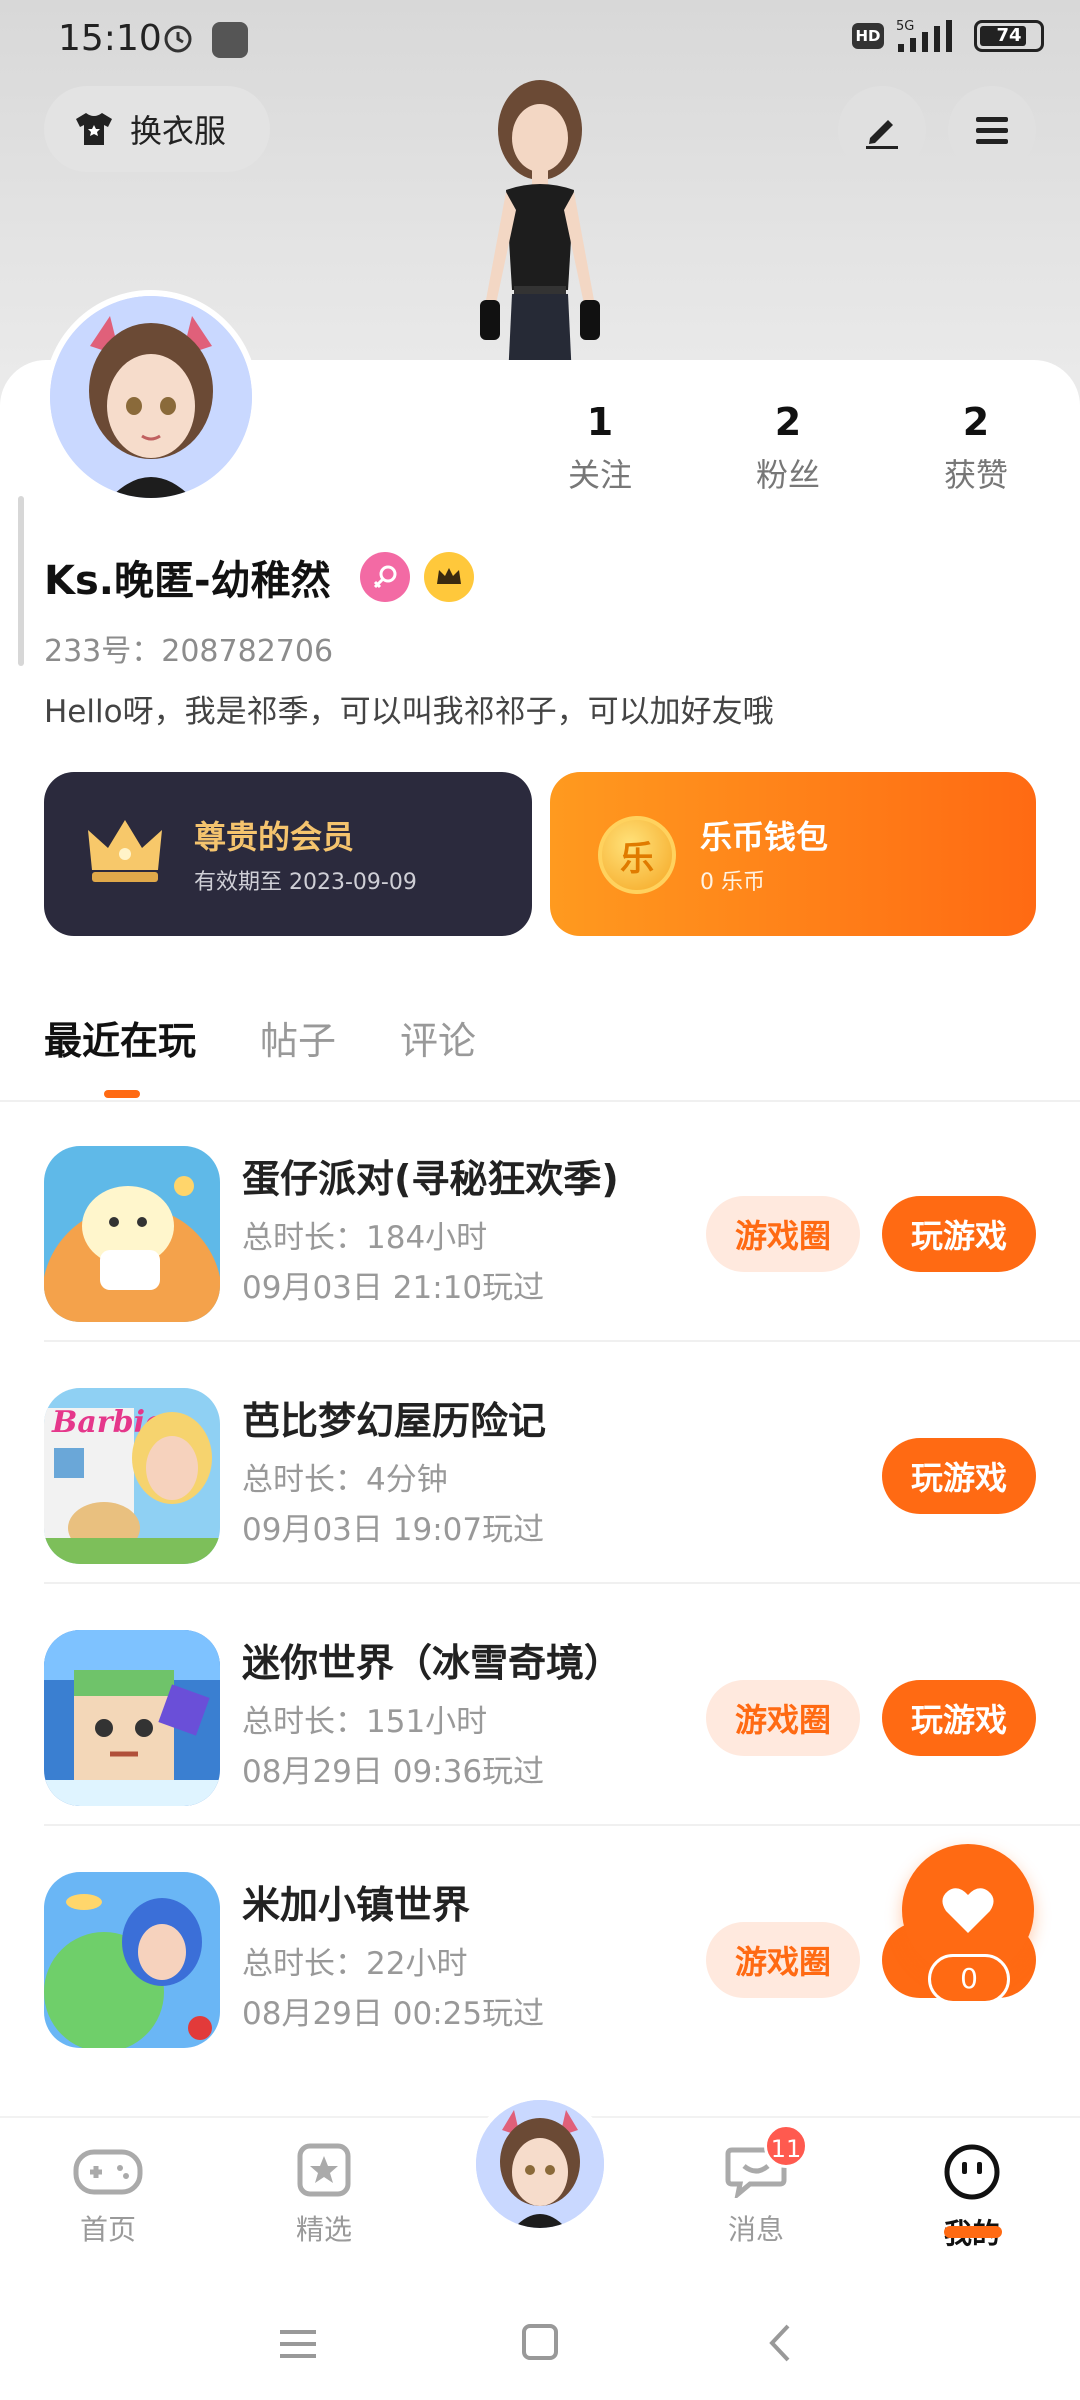  I want to click on change-outfit-button: 换衣服, so click(157, 129).